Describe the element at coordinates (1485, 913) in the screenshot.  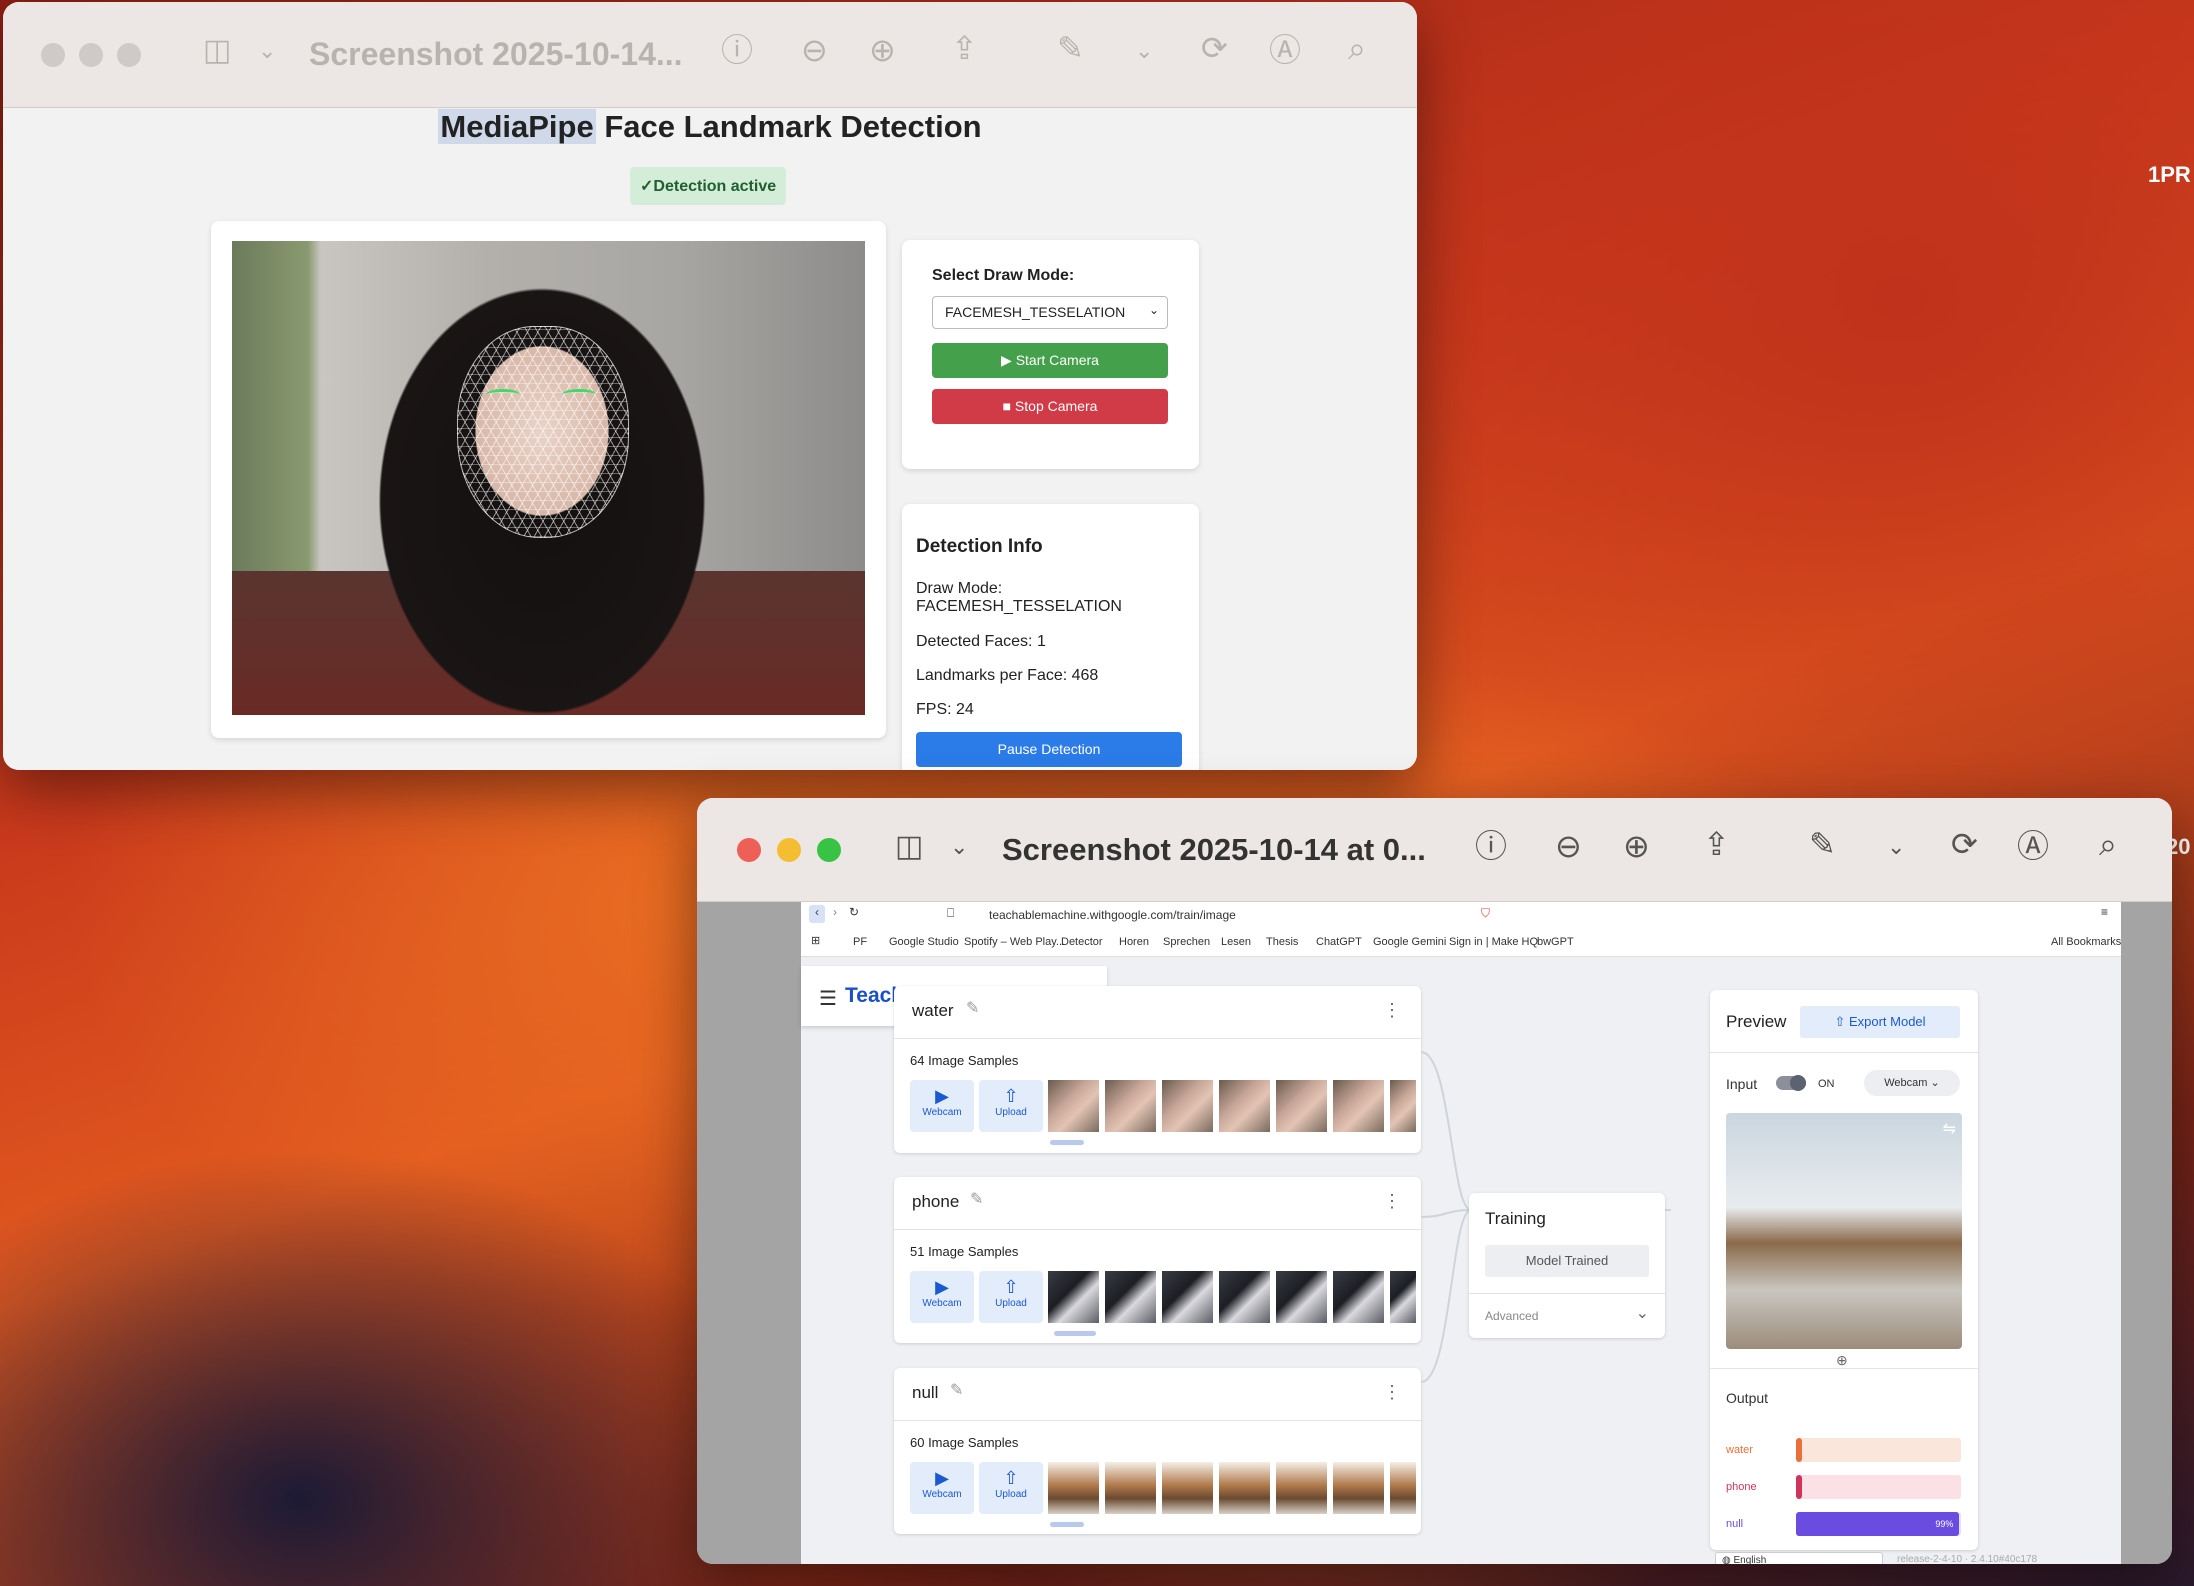
I see `extensions-icon: ⛉` at that location.